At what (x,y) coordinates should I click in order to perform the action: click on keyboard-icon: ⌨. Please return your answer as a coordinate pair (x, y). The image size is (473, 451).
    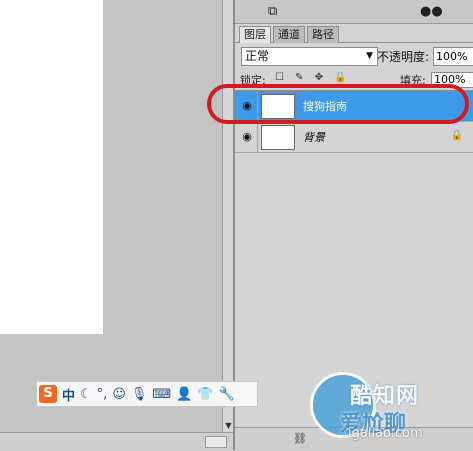
    Looking at the image, I should click on (161, 394).